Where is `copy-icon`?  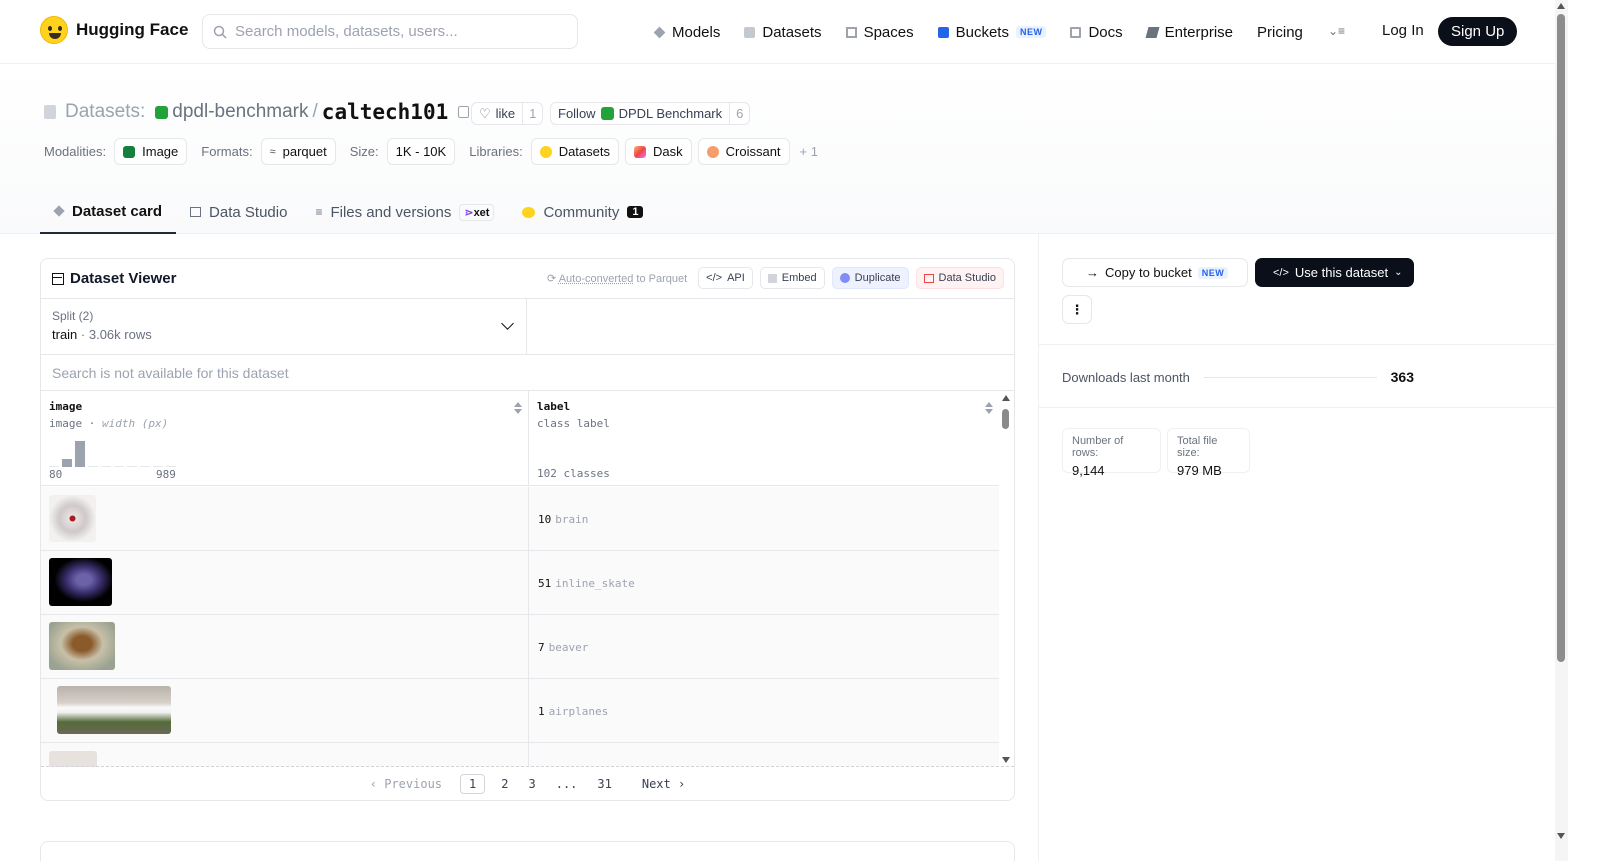
copy-icon is located at coordinates (464, 112).